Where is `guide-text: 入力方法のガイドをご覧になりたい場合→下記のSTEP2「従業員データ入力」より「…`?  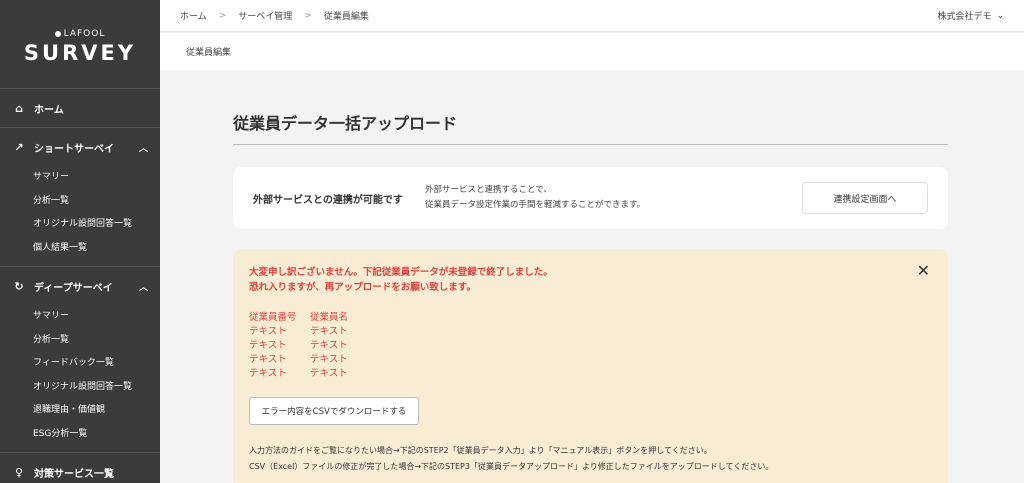 guide-text: 入力方法のガイドをご覧になりたい場合→下記のSTEP2「従業員データ入力」より「… is located at coordinates (590, 459).